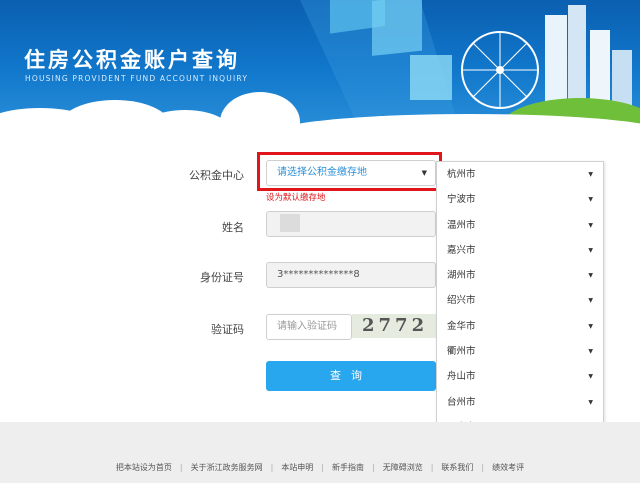 Image resolution: width=640 pixels, height=483 pixels. I want to click on city-option: 温州市 ▼, so click(520, 225).